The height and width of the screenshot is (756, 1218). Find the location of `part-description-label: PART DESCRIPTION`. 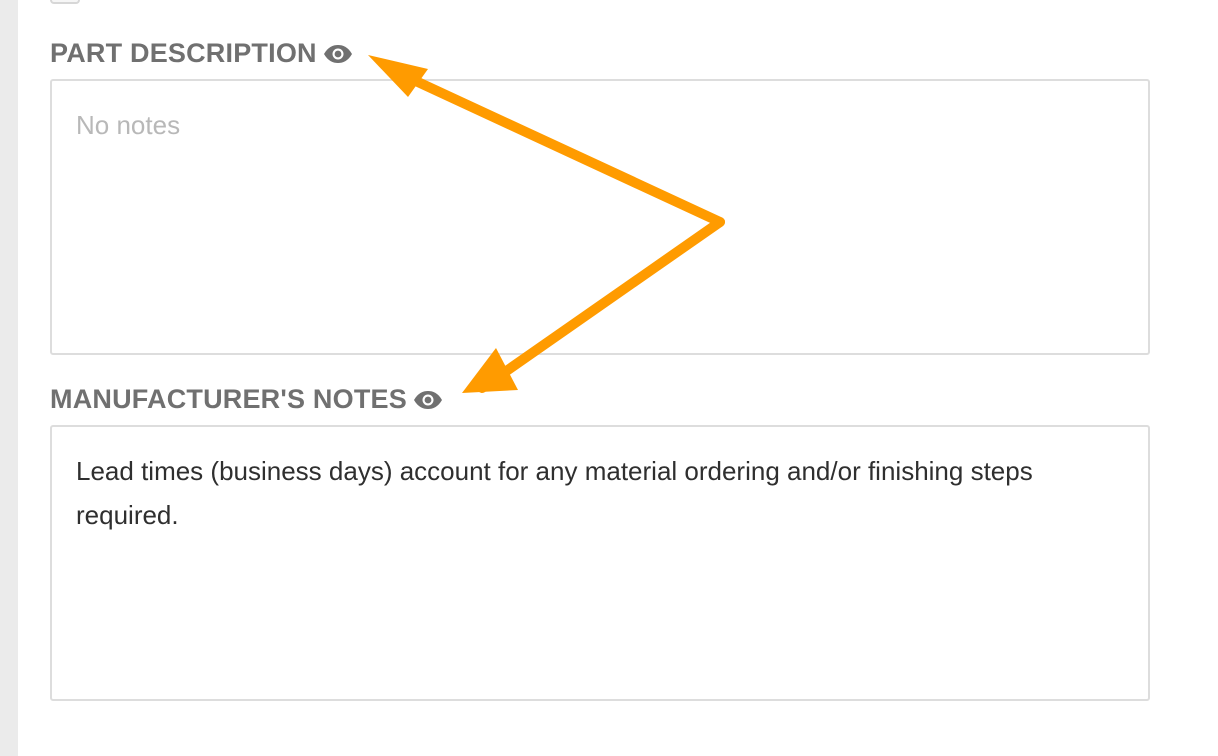

part-description-label: PART DESCRIPTION is located at coordinates (201, 53).